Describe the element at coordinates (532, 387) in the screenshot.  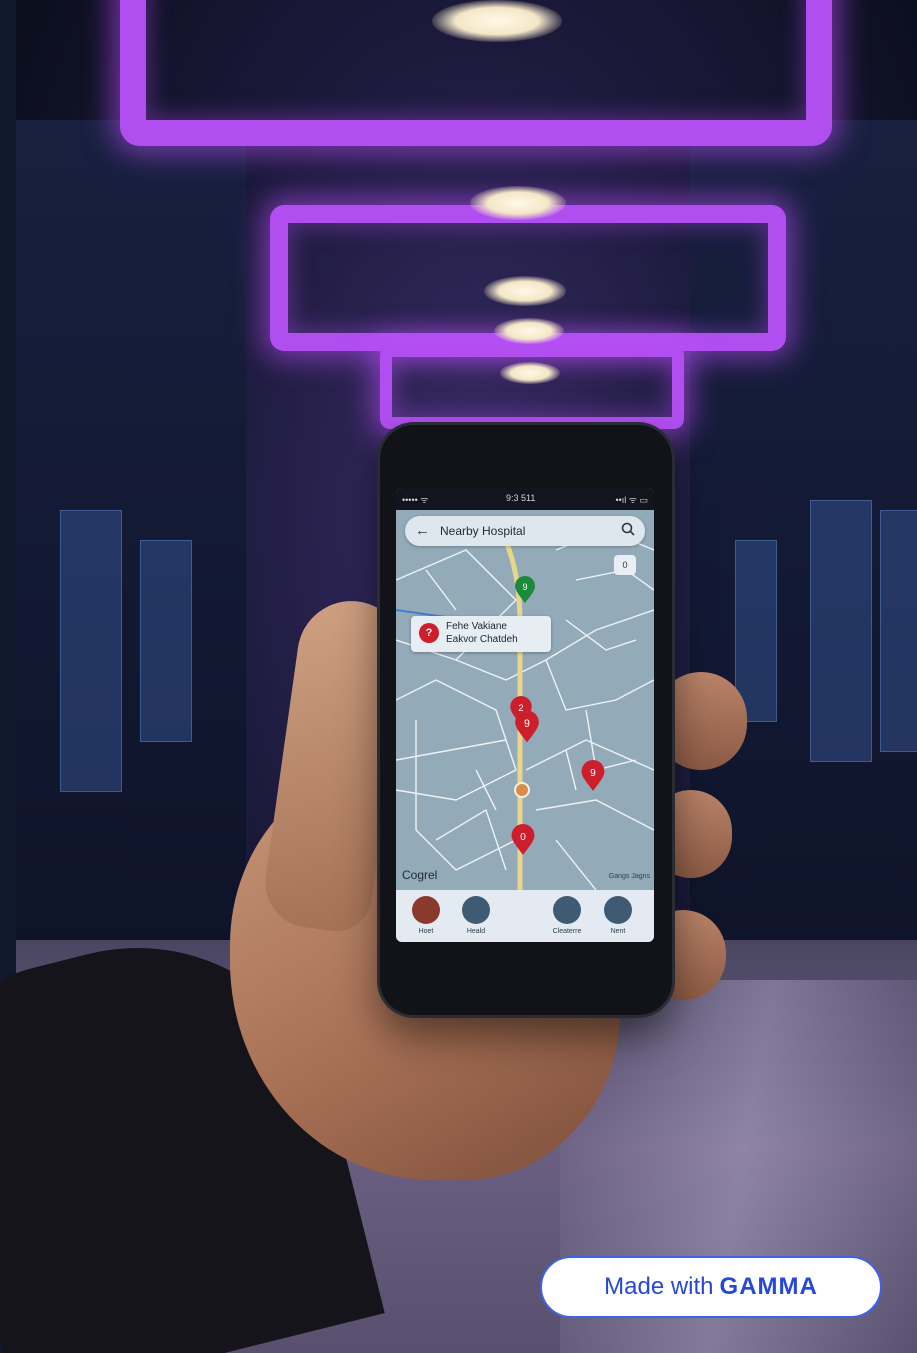
I see `ceiling-neon-frame` at that location.